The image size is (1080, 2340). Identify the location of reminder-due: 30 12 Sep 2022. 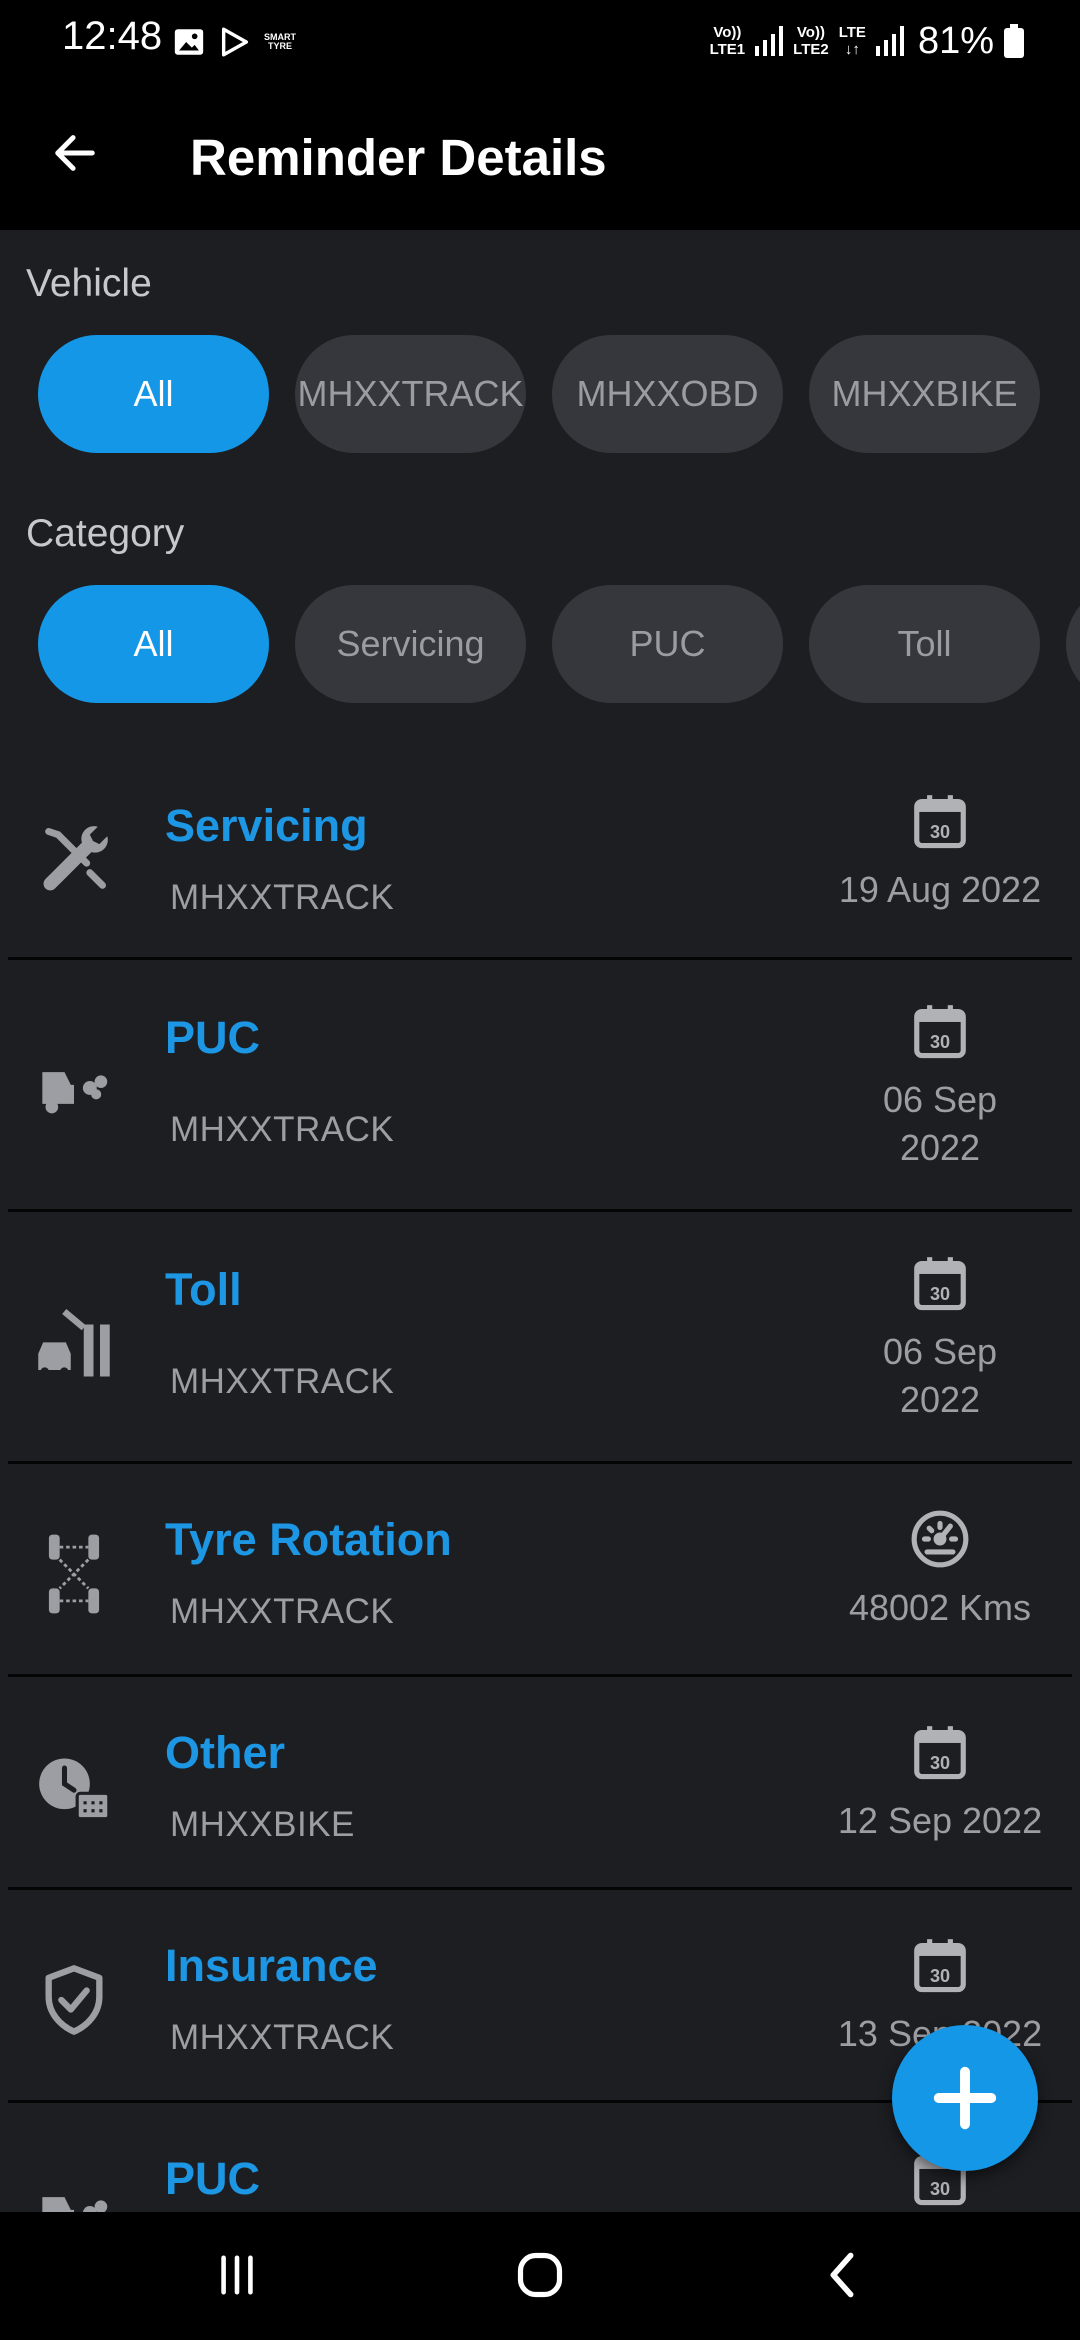
(940, 1783).